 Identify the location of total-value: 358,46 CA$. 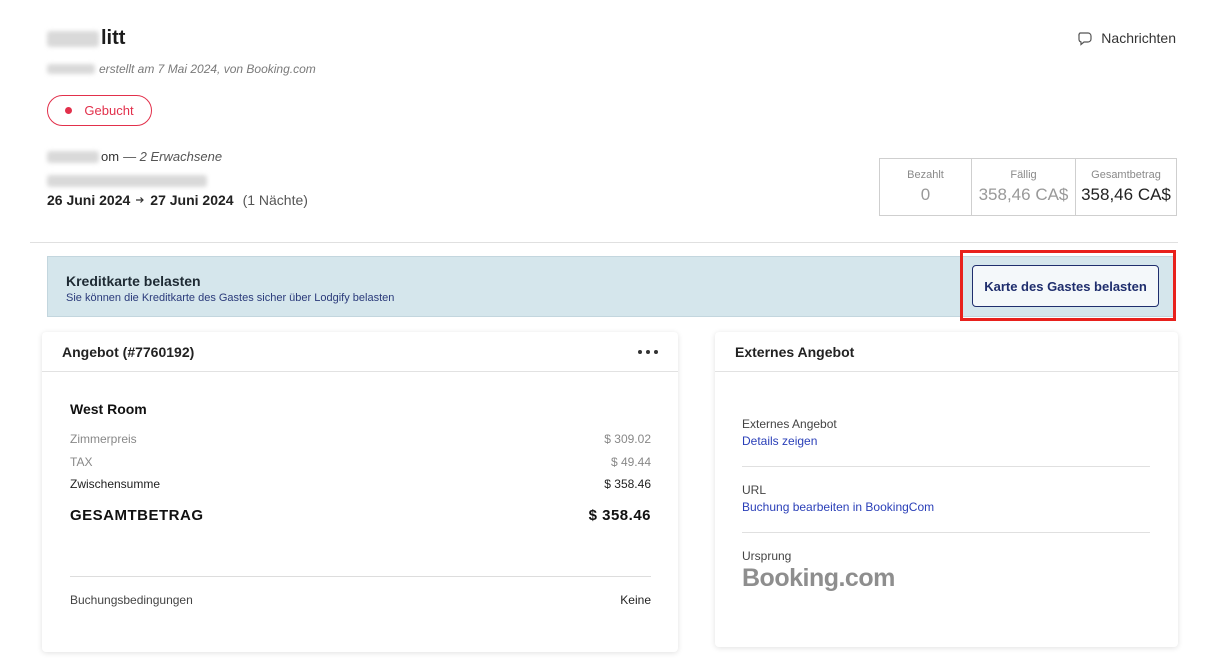
(1126, 194).